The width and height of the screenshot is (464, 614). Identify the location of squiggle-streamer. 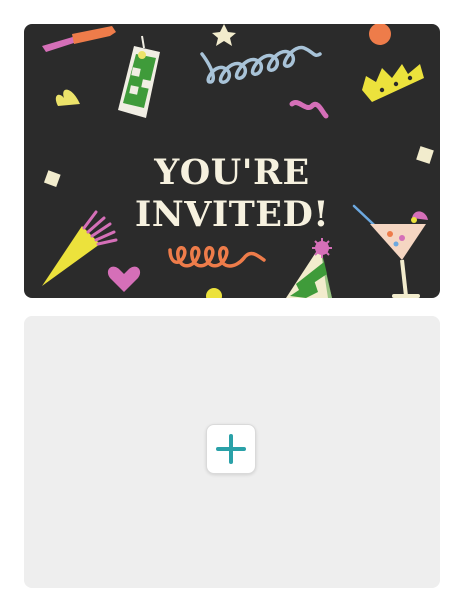
(309, 109).